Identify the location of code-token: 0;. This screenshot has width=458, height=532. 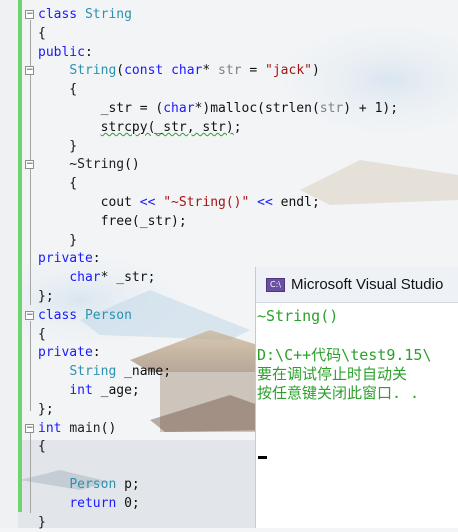
(128, 503).